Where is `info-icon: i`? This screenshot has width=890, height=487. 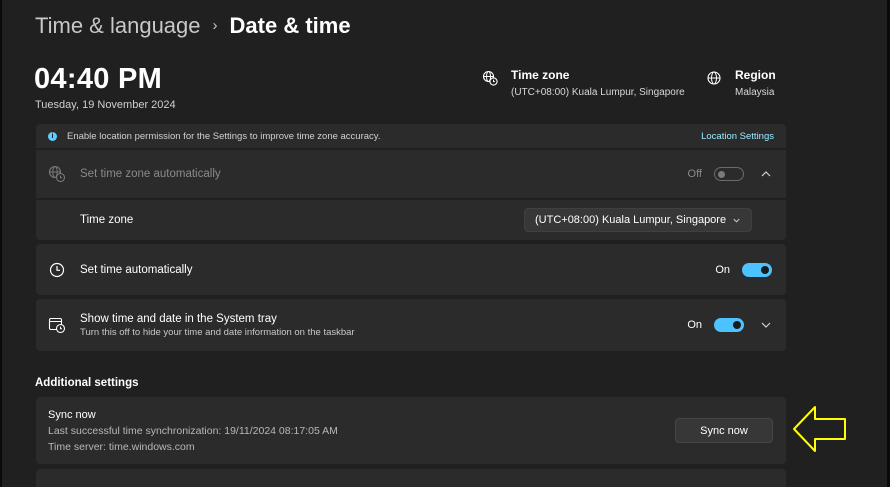
info-icon: i is located at coordinates (52, 136).